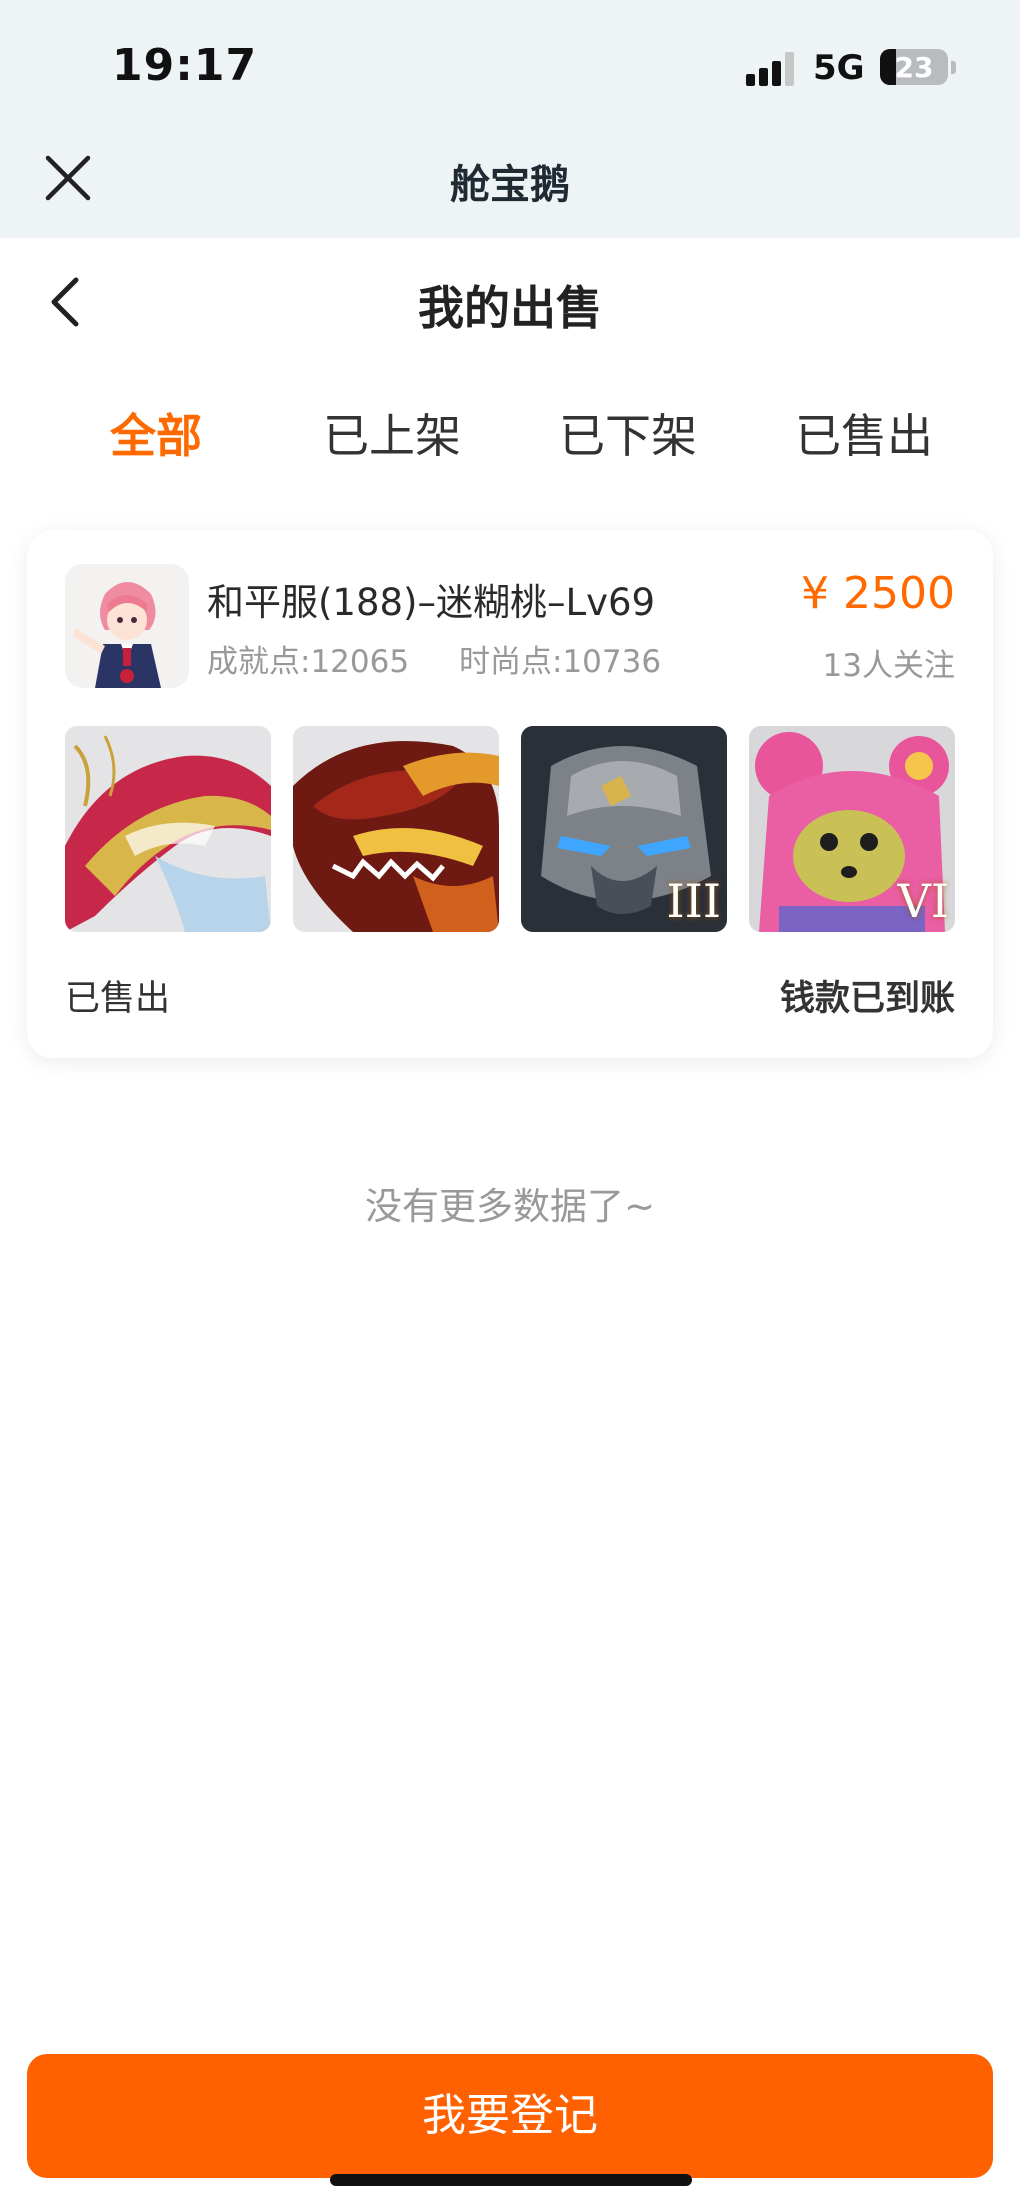 The height and width of the screenshot is (2207, 1020). I want to click on tab-delisted: 已下架, so click(628, 433).